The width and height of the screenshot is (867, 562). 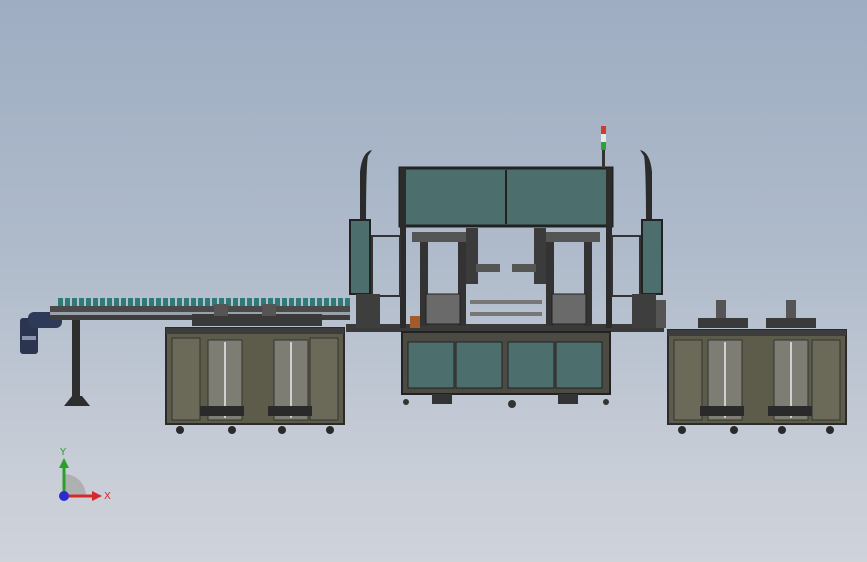 What do you see at coordinates (603, 159) in the screenshot?
I see `stack-light-pole` at bounding box center [603, 159].